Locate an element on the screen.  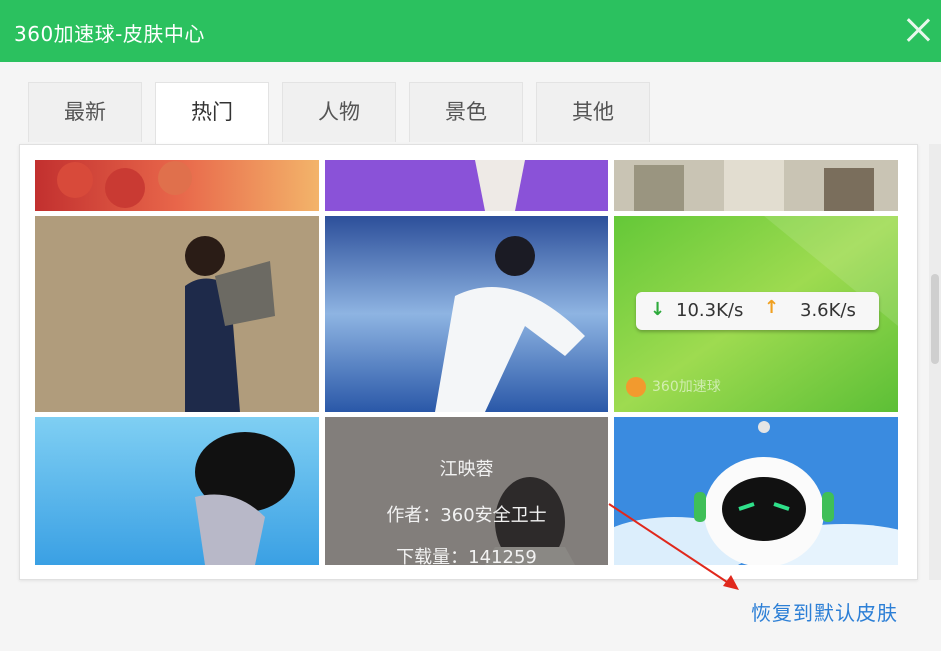
restore-default-skin-link: 恢复到默认皮肤 is located at coordinates (824, 611).